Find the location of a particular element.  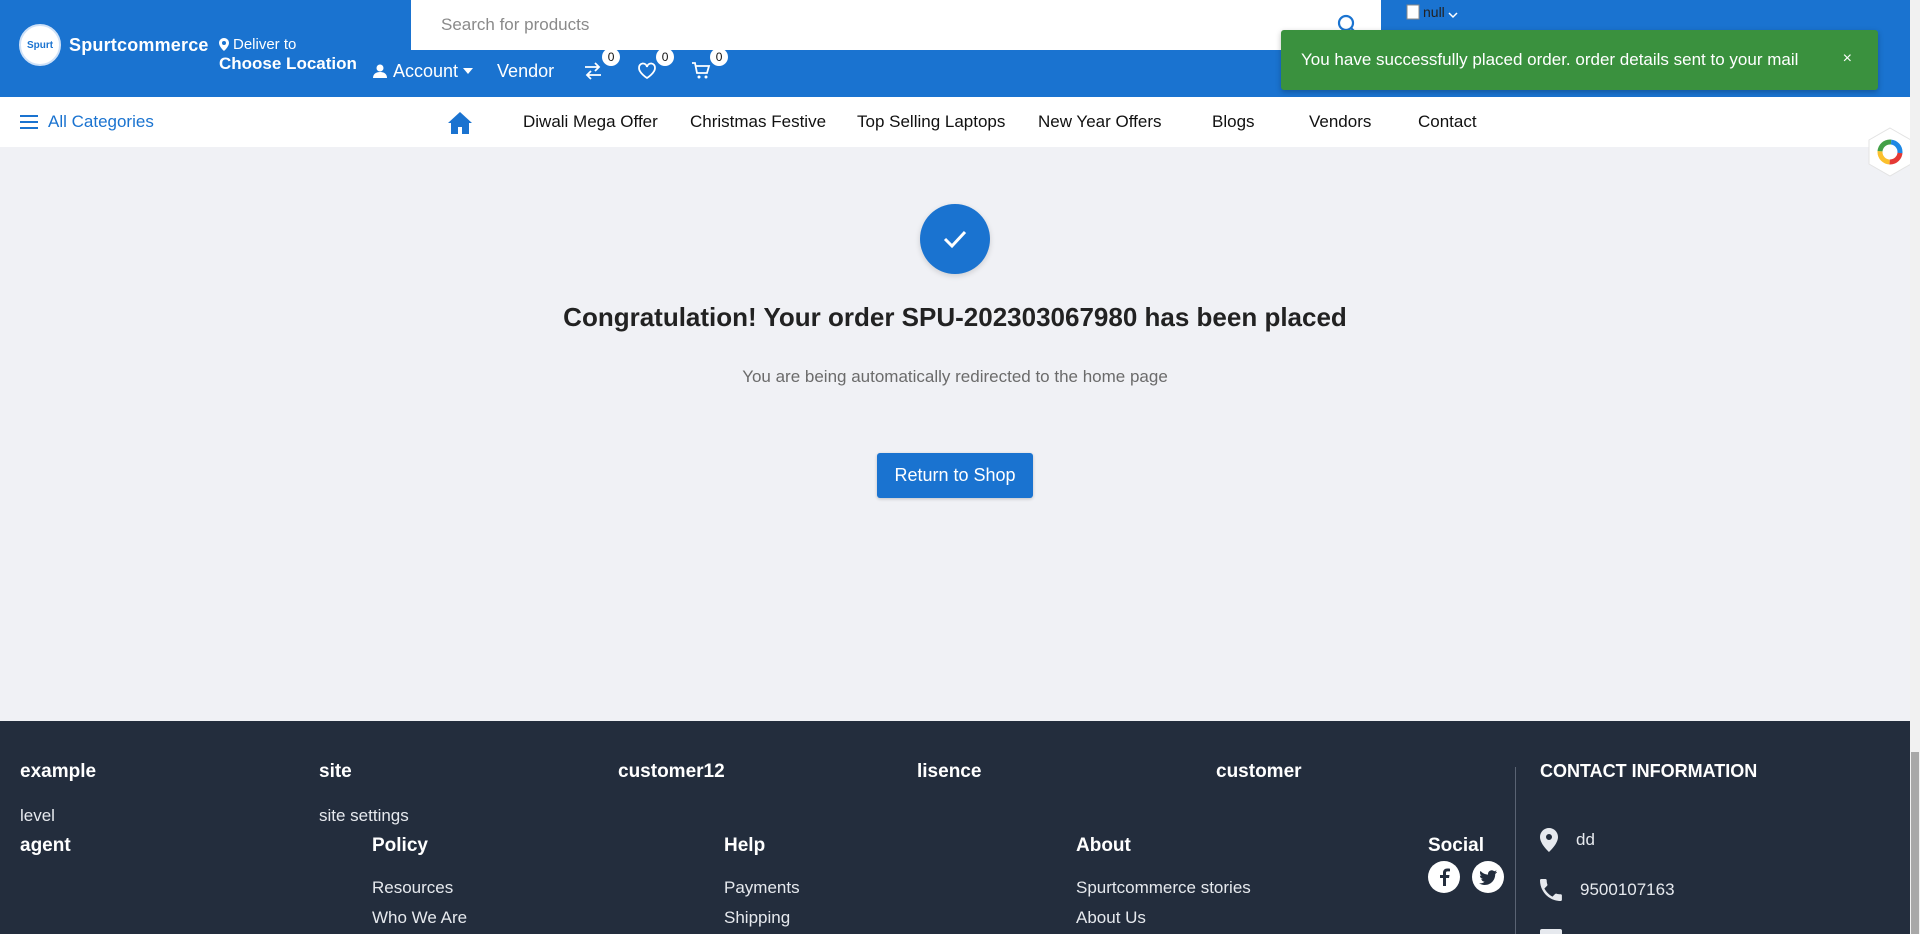

chevron-down-icon is located at coordinates (1453, 15).